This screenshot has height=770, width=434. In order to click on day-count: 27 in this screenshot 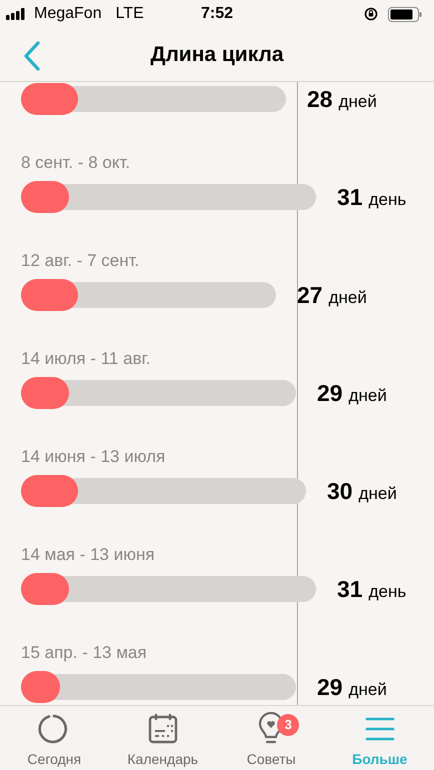, I will do `click(310, 295)`.